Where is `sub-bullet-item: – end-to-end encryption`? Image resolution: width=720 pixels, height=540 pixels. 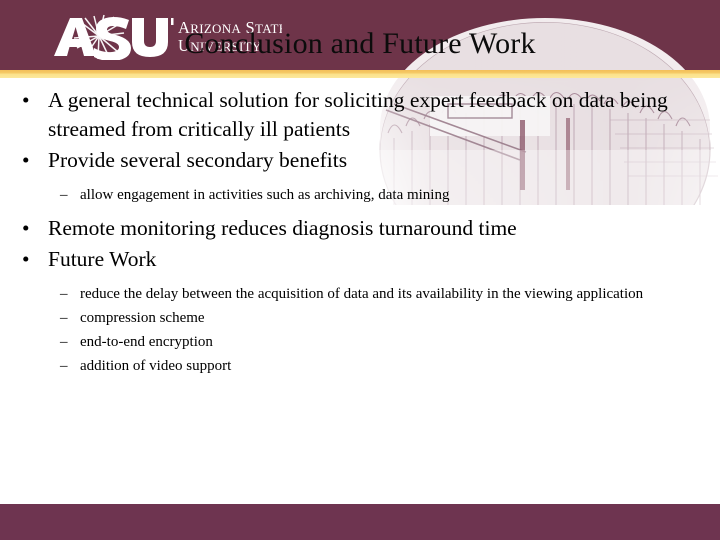
sub-bullet-item: – end-to-end encryption is located at coordinates (360, 342).